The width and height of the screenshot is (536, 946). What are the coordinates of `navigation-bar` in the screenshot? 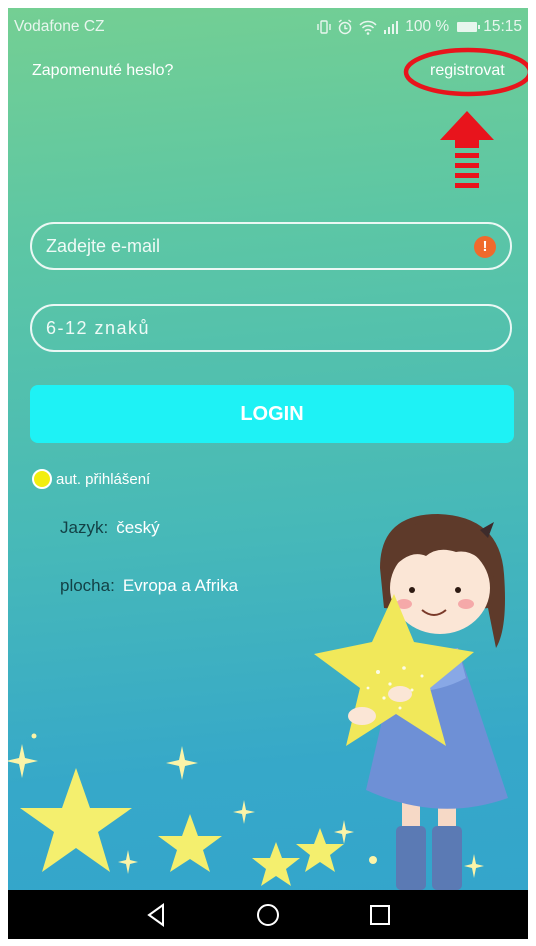 It's located at (268, 914).